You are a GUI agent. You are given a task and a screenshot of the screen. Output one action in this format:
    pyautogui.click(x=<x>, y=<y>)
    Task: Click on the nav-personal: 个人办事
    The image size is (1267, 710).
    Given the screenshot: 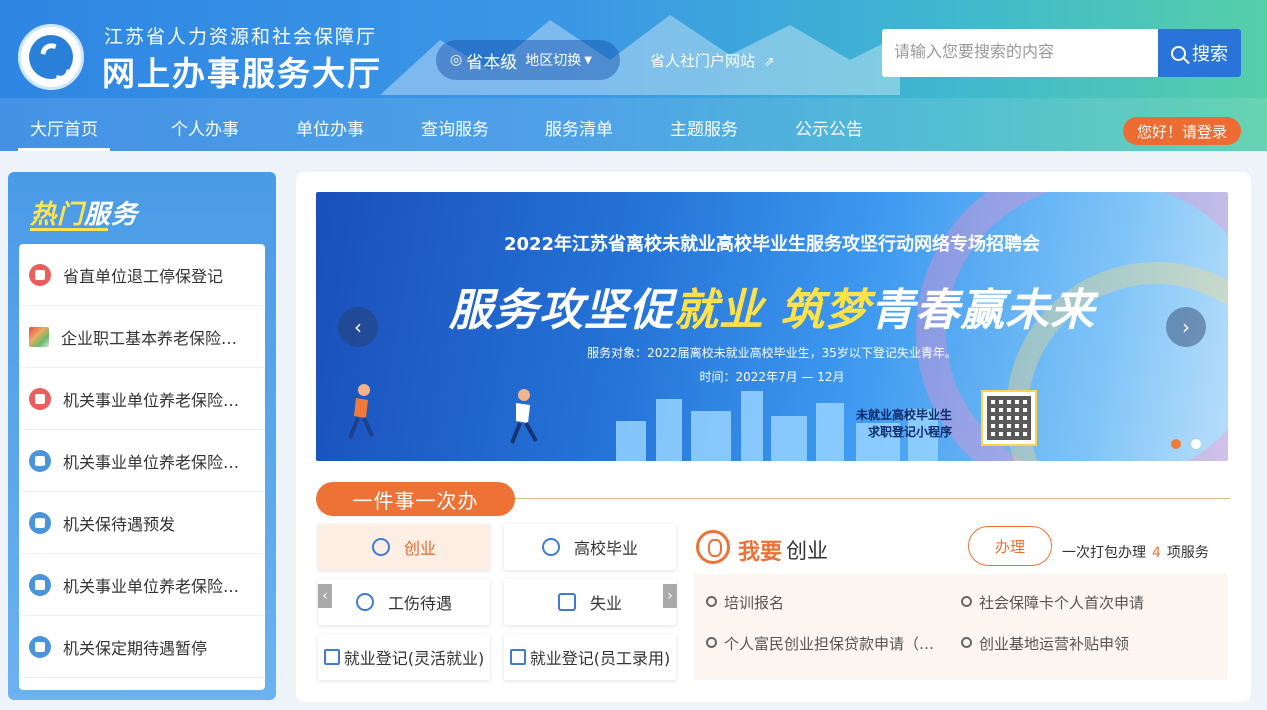 What is the action you would take?
    pyautogui.click(x=205, y=127)
    